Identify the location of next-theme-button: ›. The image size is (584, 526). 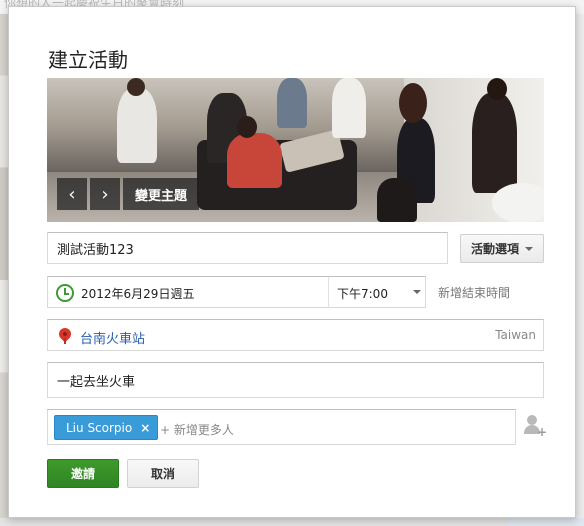
(105, 194).